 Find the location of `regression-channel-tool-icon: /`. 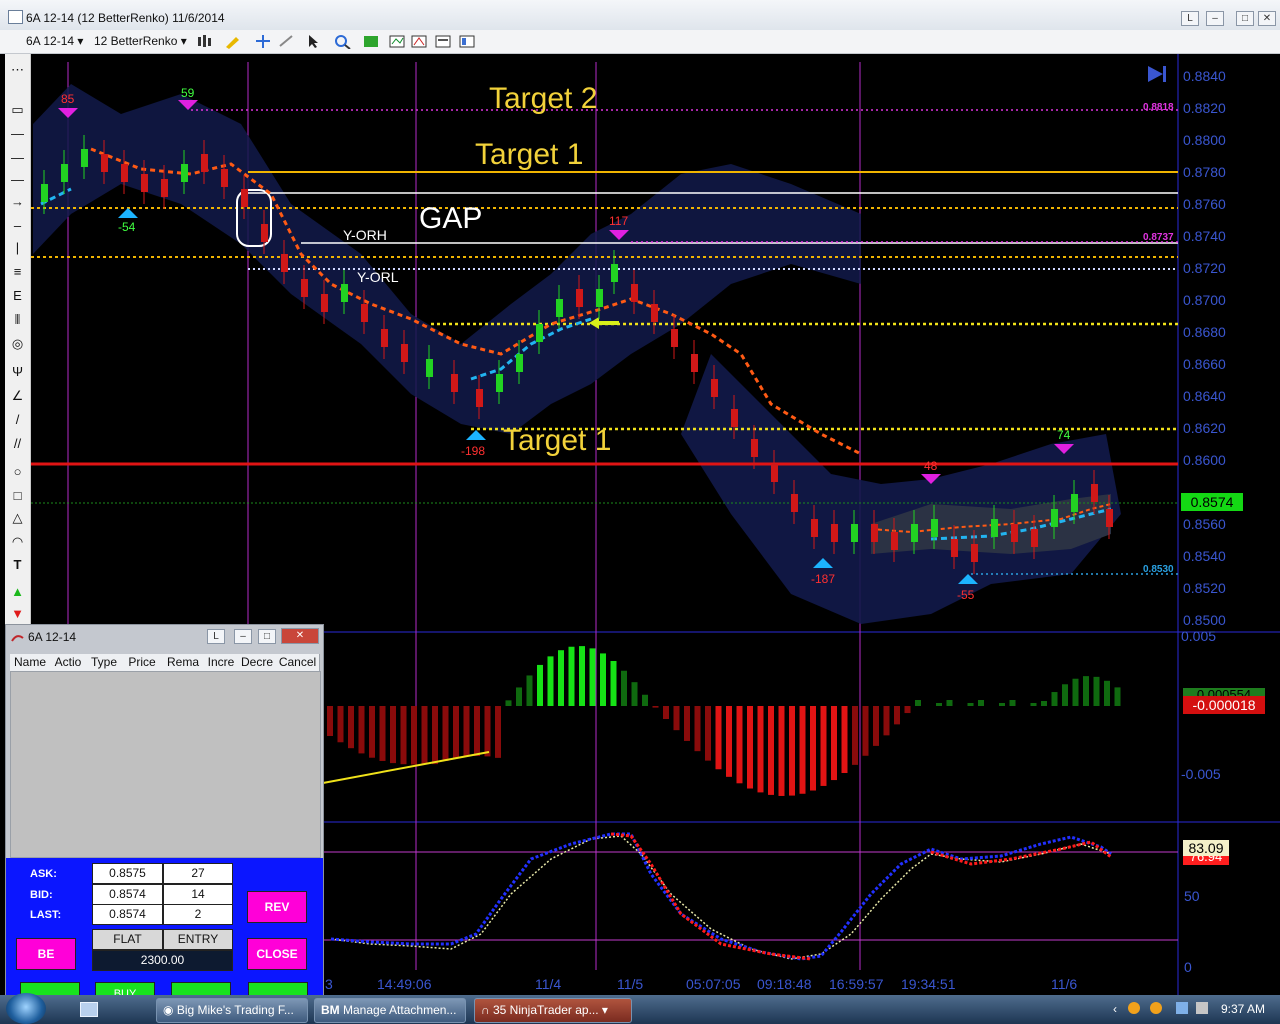

regression-channel-tool-icon: / is located at coordinates (17, 420).